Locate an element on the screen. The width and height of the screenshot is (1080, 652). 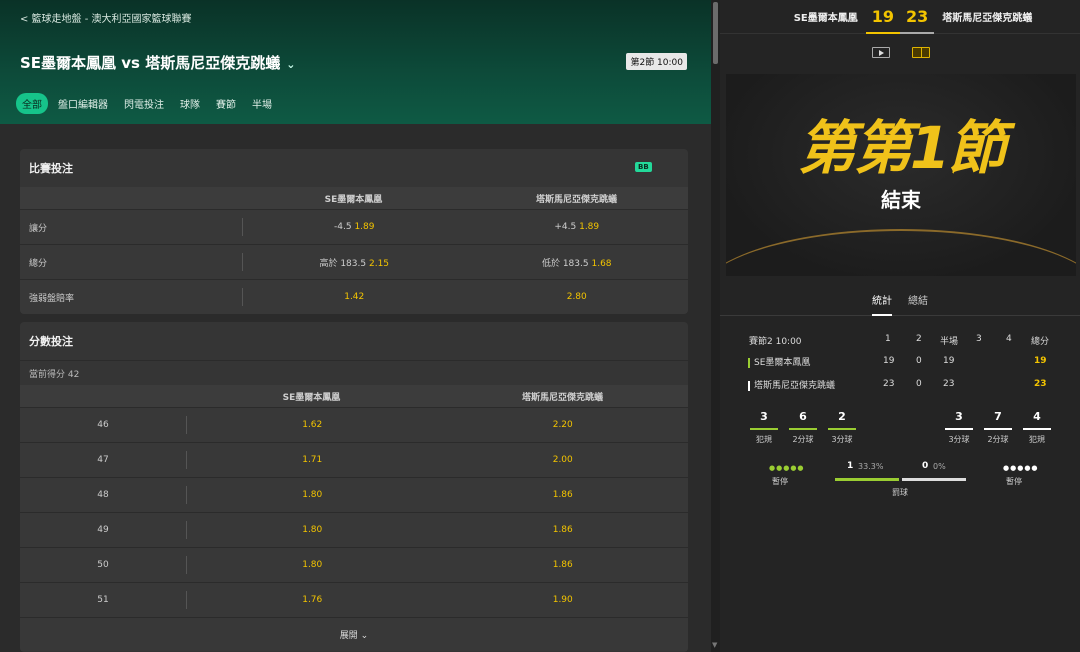
odds-button: 1.90 is located at coordinates (563, 600).